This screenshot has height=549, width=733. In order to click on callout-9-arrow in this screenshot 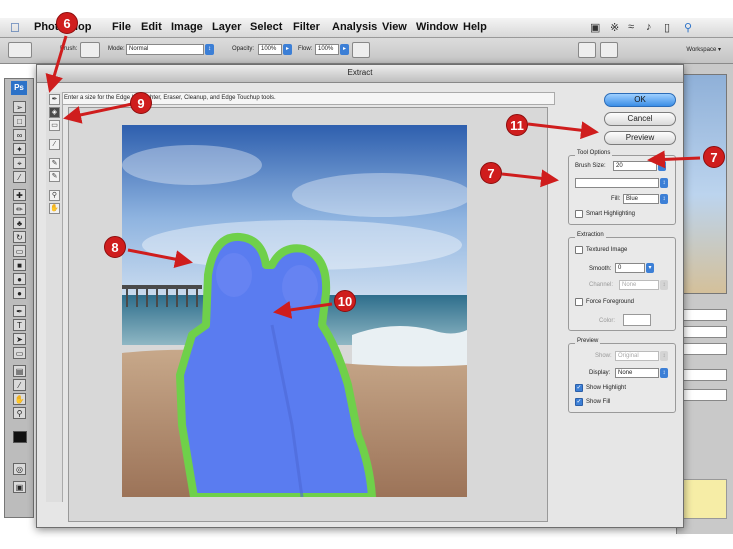, I will do `click(98, 113)`.